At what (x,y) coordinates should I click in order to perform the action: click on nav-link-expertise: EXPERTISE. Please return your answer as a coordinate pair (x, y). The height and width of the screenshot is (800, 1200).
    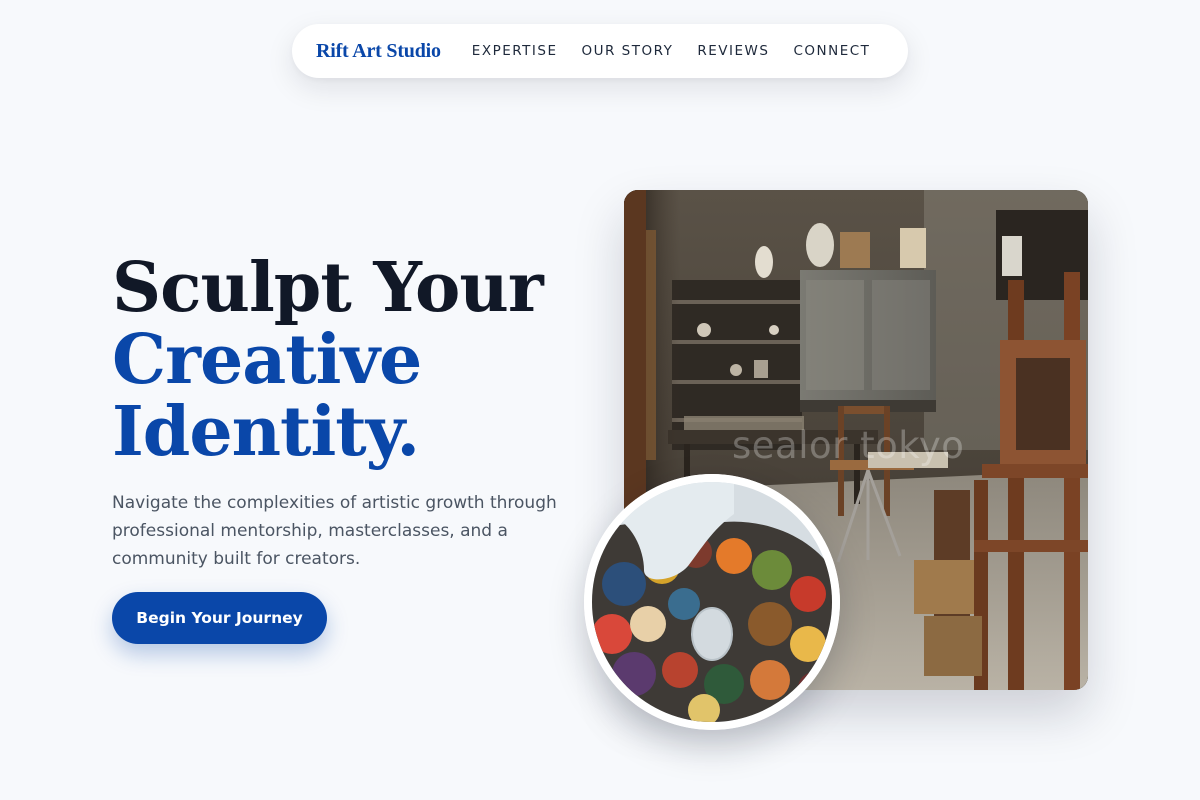
    Looking at the image, I should click on (515, 51).